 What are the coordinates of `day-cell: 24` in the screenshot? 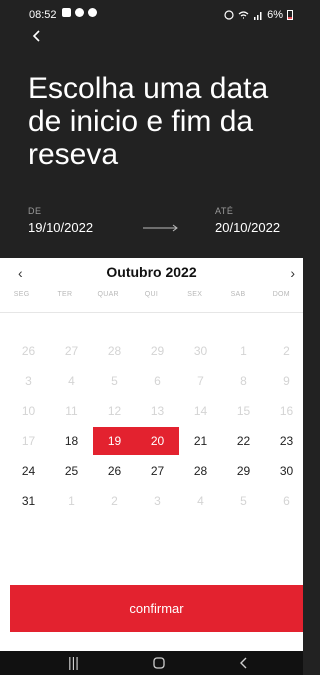 It's located at (28, 471).